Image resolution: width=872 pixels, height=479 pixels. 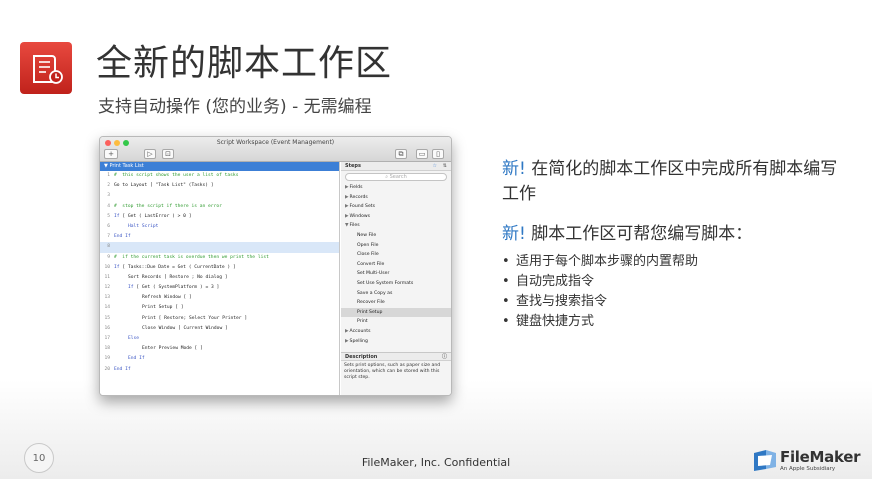 I want to click on line-code: Print [ Restore; Select Your Printer ], so click(x=195, y=318).